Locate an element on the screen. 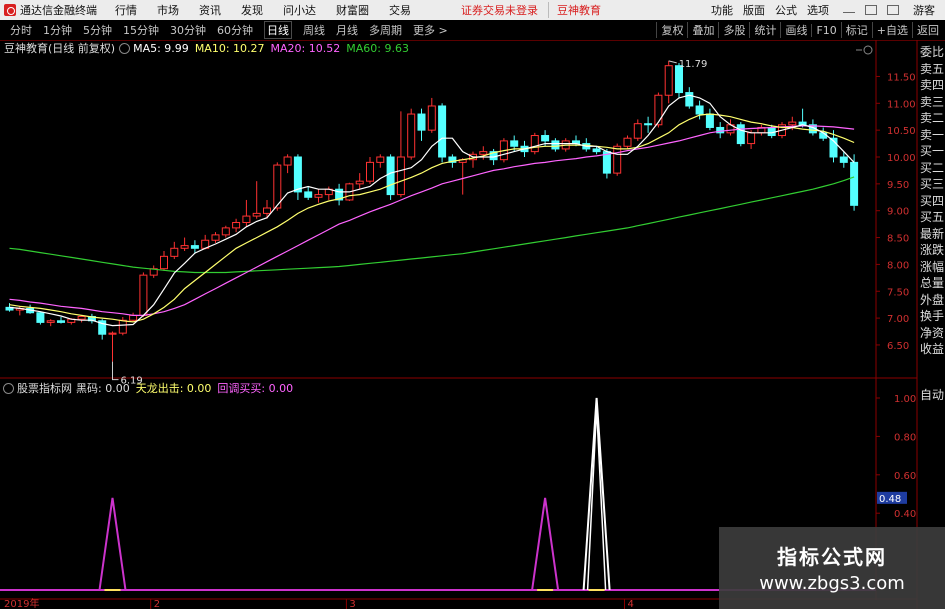 Image resolution: width=945 pixels, height=609 pixels. date-tick-label: 2 is located at coordinates (157, 604).